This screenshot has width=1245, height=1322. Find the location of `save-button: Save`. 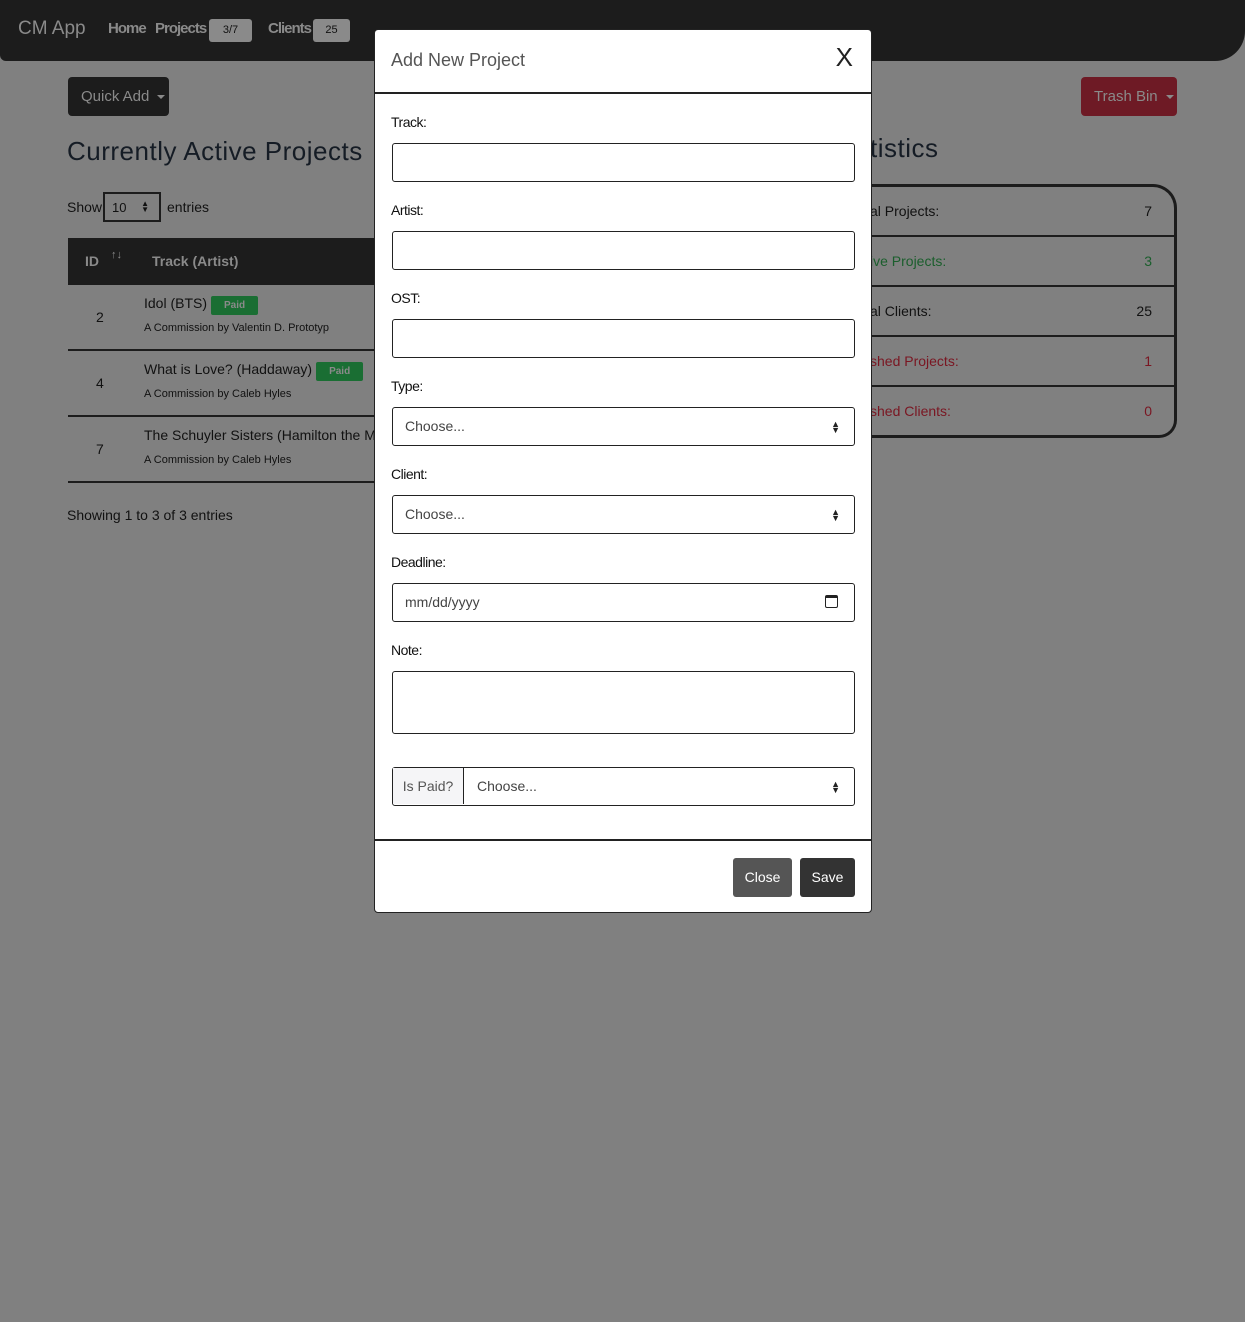

save-button: Save is located at coordinates (827, 877).